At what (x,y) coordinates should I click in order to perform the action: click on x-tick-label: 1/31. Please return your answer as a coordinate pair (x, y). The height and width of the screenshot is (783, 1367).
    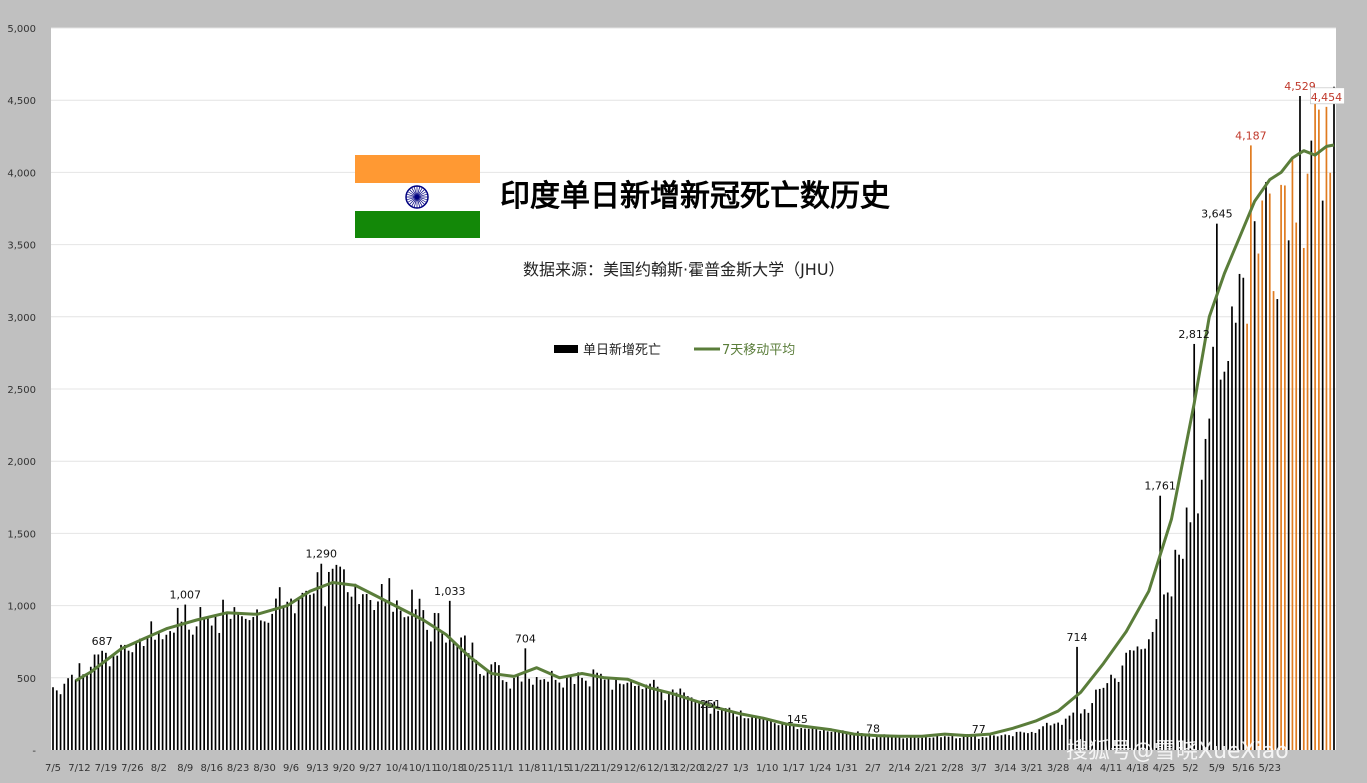
    Looking at the image, I should click on (846, 768).